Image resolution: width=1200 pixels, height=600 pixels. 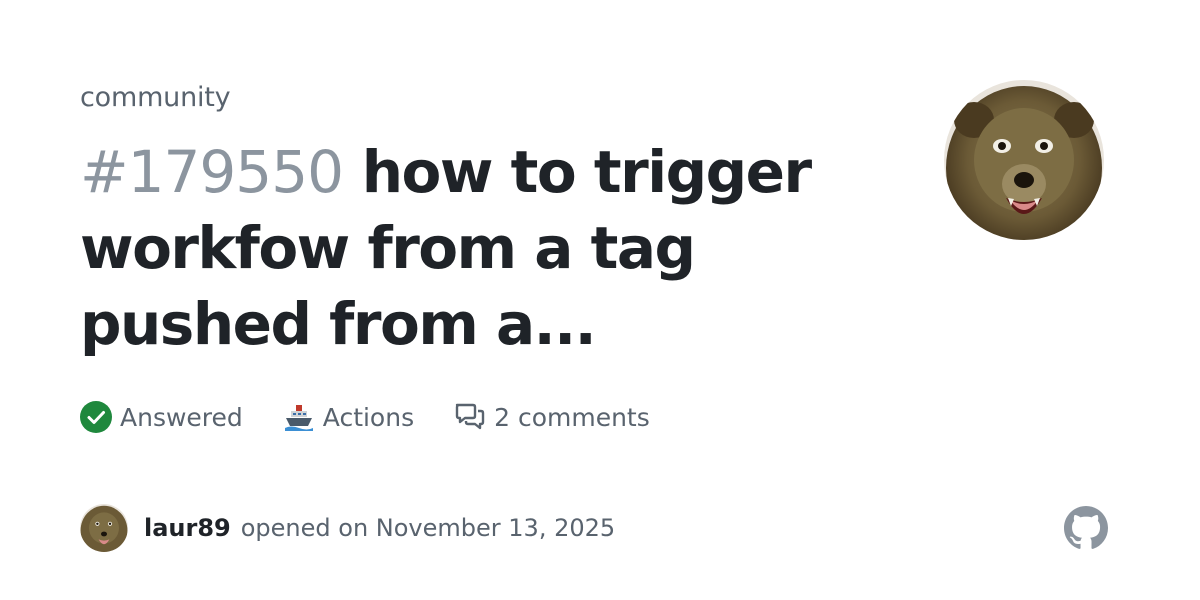 I want to click on author-footer: laur89 opened on November 13, 2025, so click(x=347, y=528).